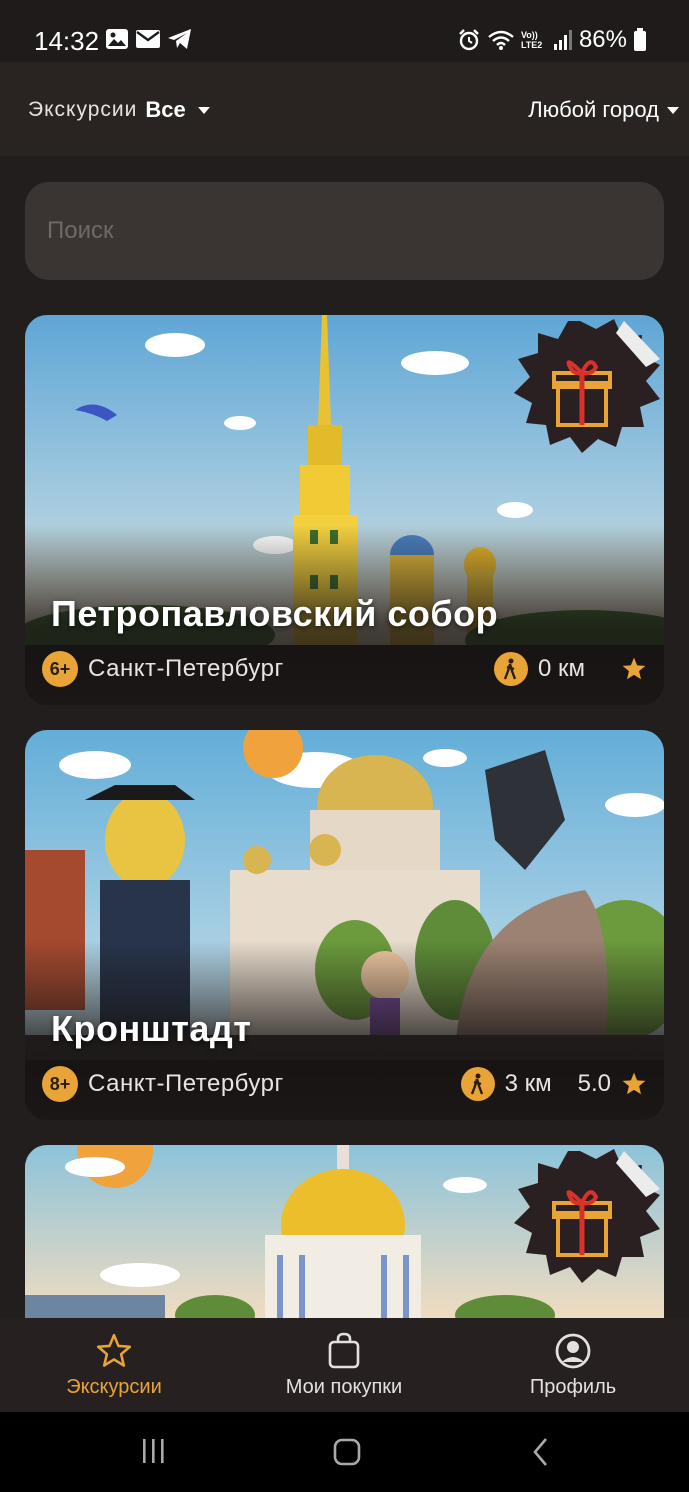 The height and width of the screenshot is (1492, 689). I want to click on tour-distance: 0 км, so click(561, 668).